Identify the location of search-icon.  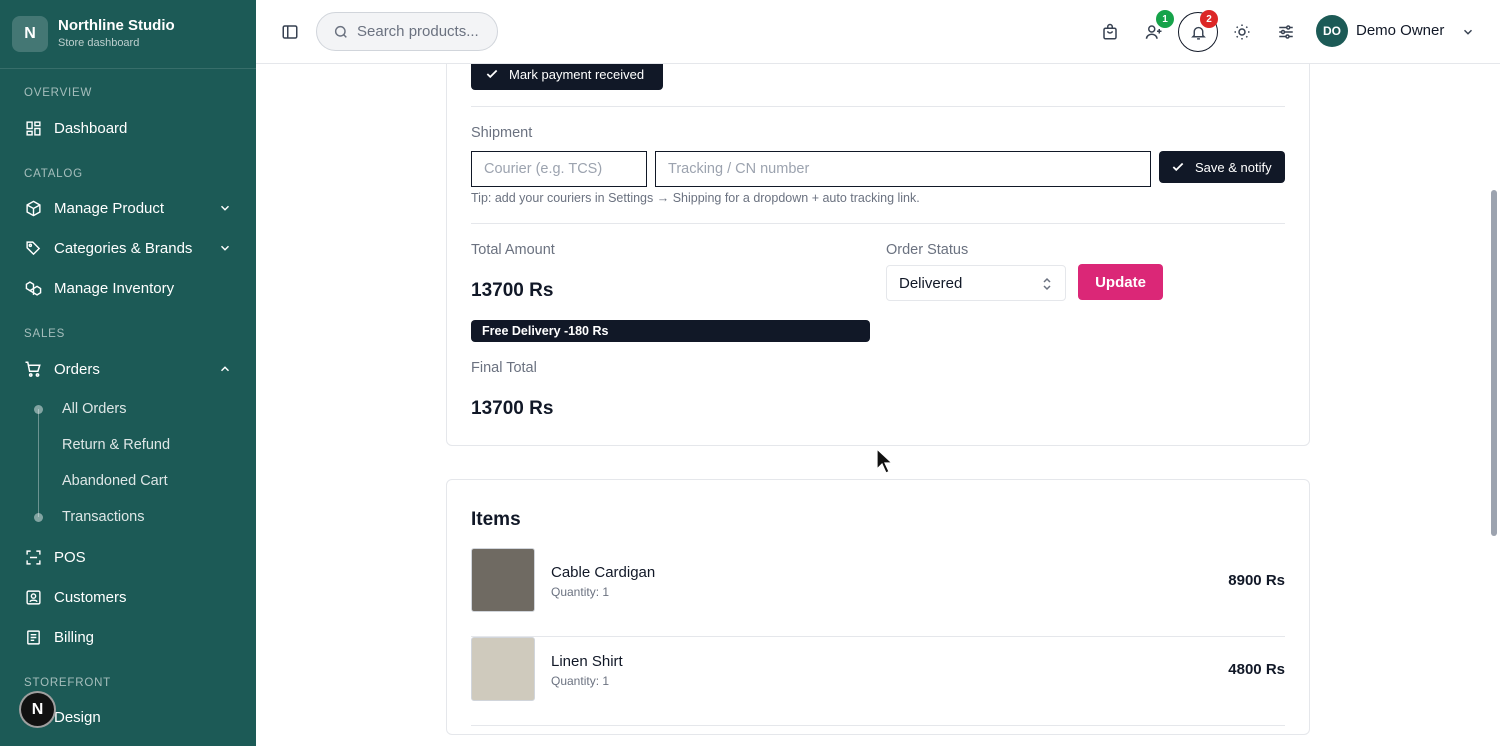
(340, 31).